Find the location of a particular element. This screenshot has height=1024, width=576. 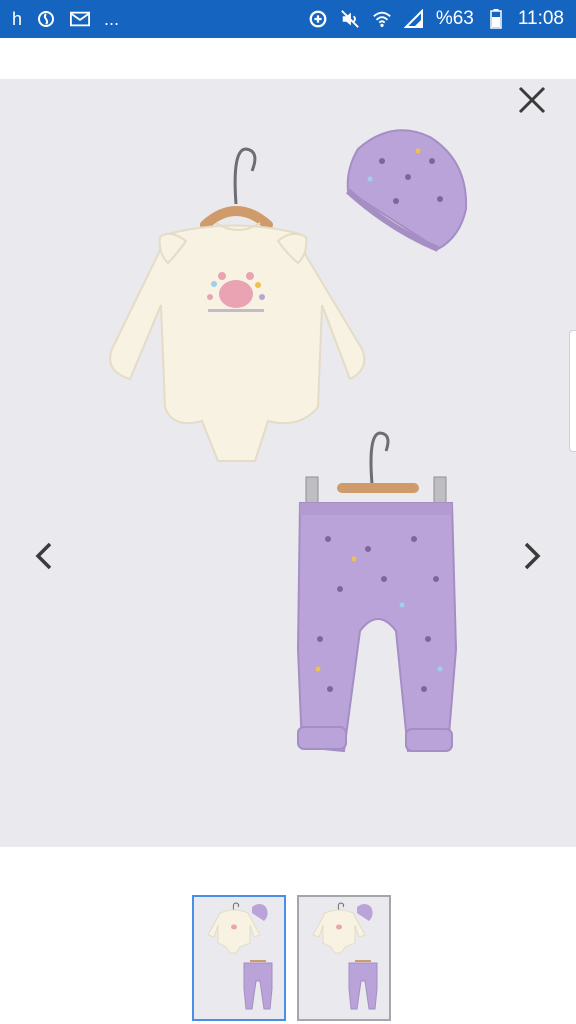

thumbnail-strip is located at coordinates (288, 959).